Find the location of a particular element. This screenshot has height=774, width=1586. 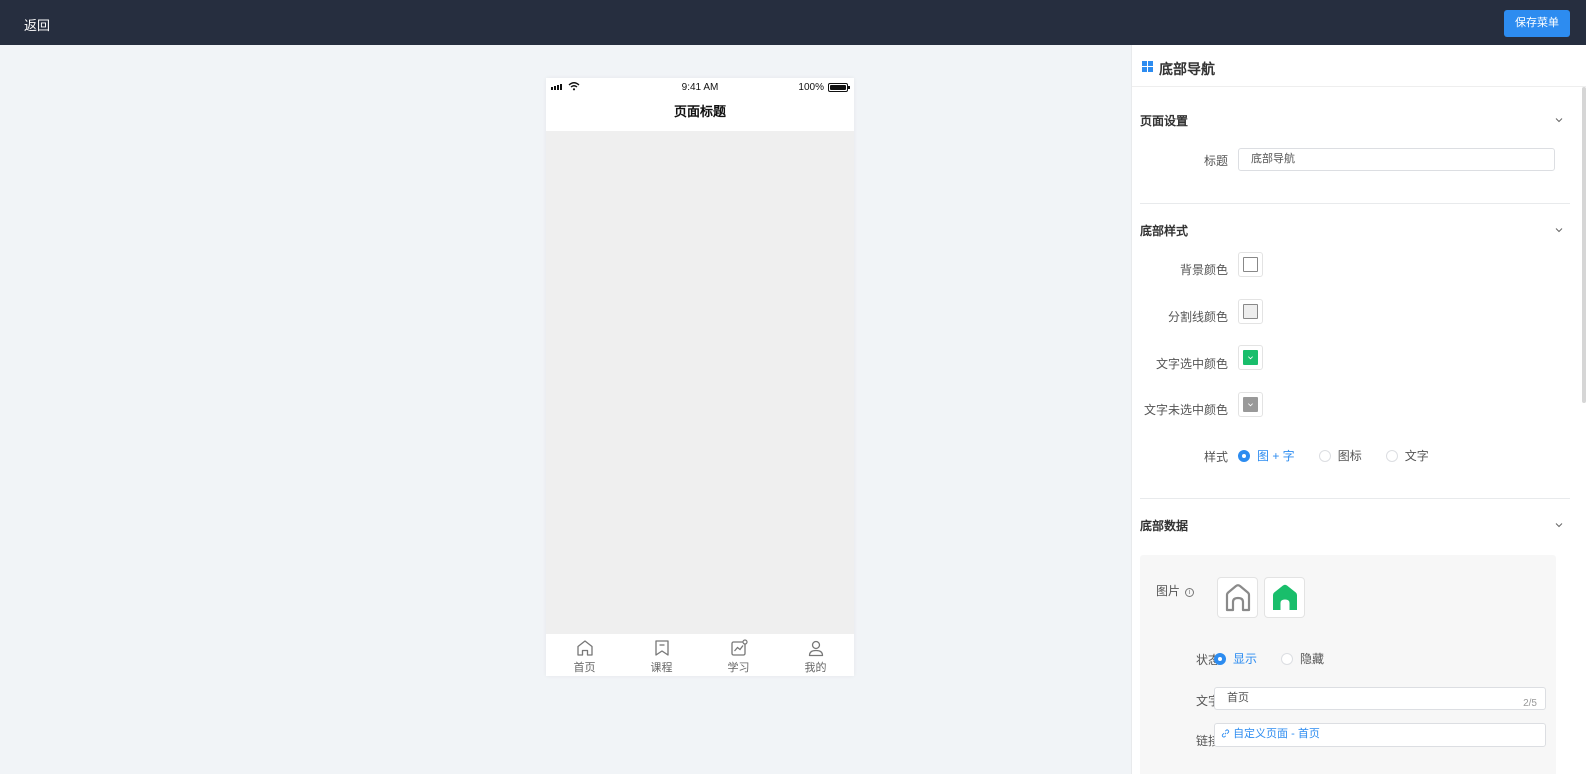

section-page-settings: 页面设置 is located at coordinates (1164, 120).